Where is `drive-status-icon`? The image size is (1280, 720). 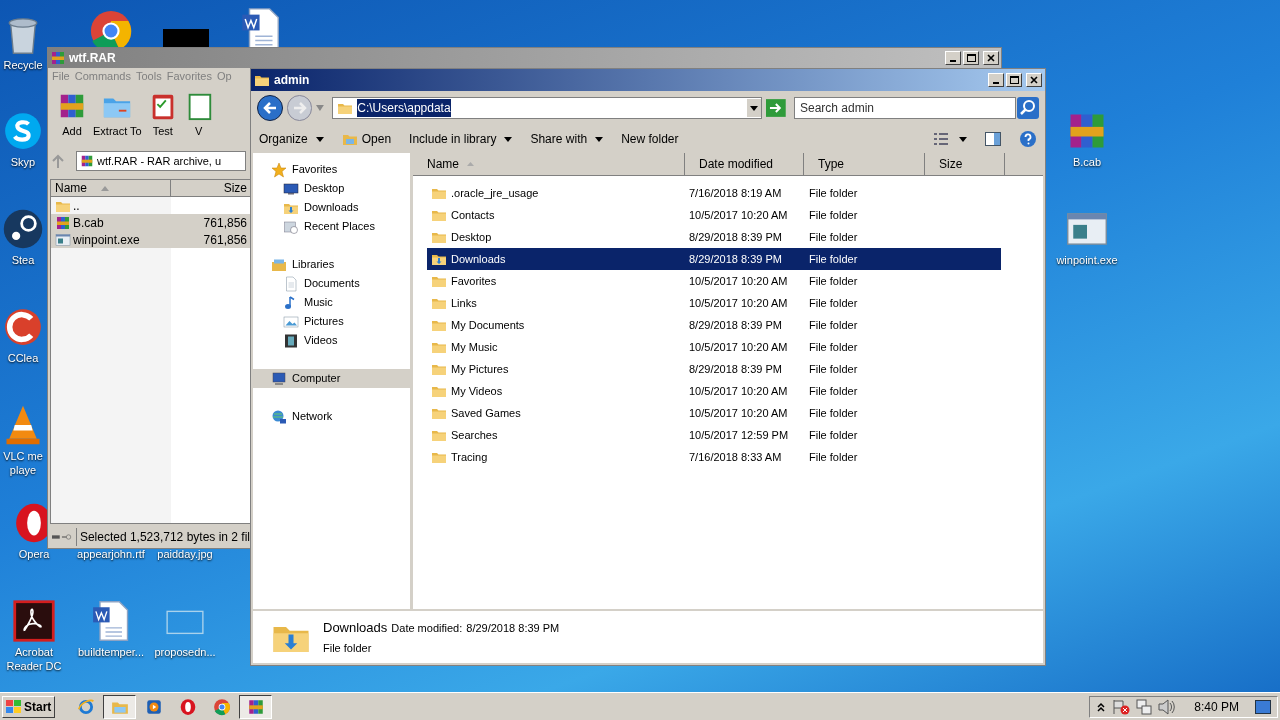 drive-status-icon is located at coordinates (62, 537).